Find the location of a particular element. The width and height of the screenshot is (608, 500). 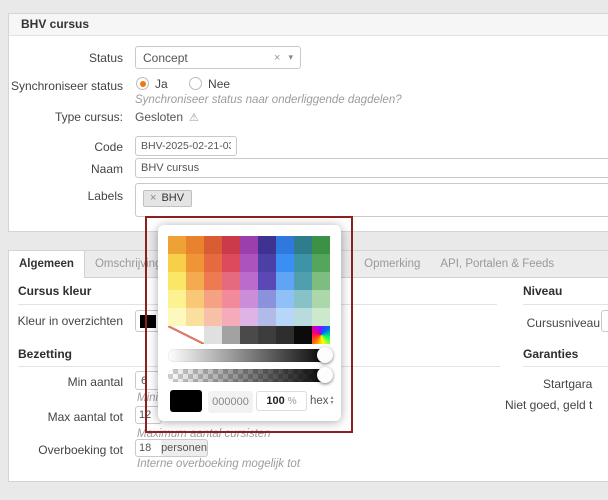

labels-label: Labels is located at coordinates (105, 196).